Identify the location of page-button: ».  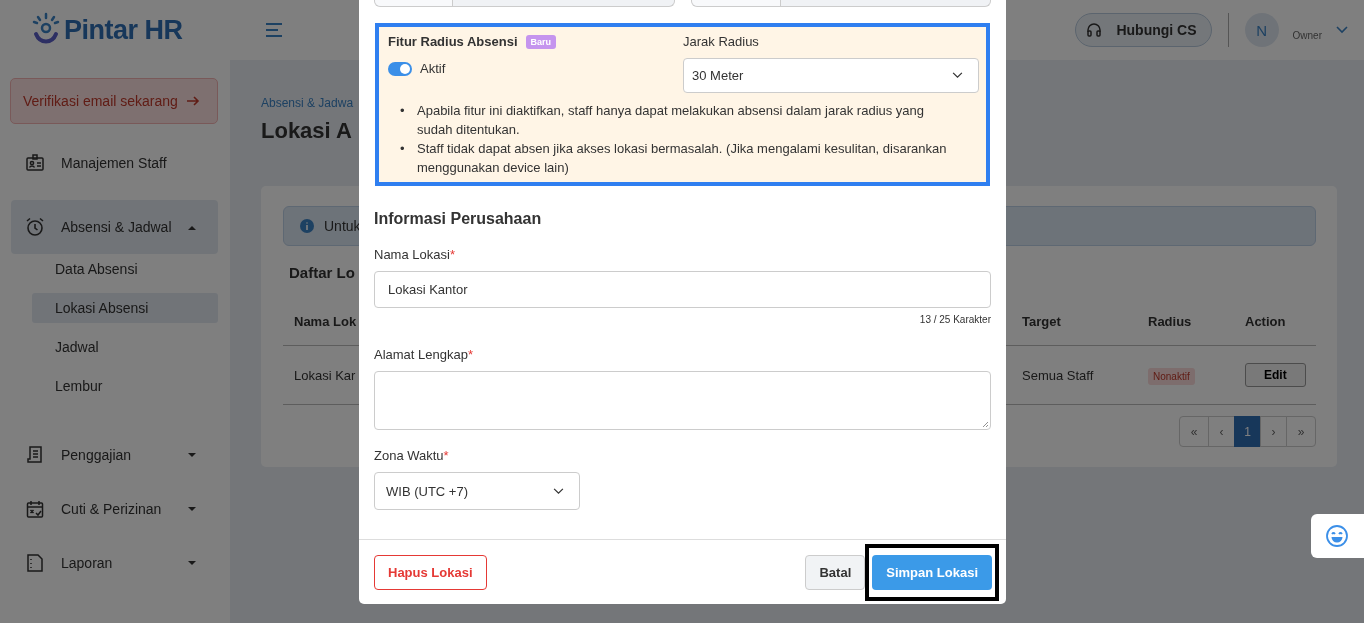
(1301, 431).